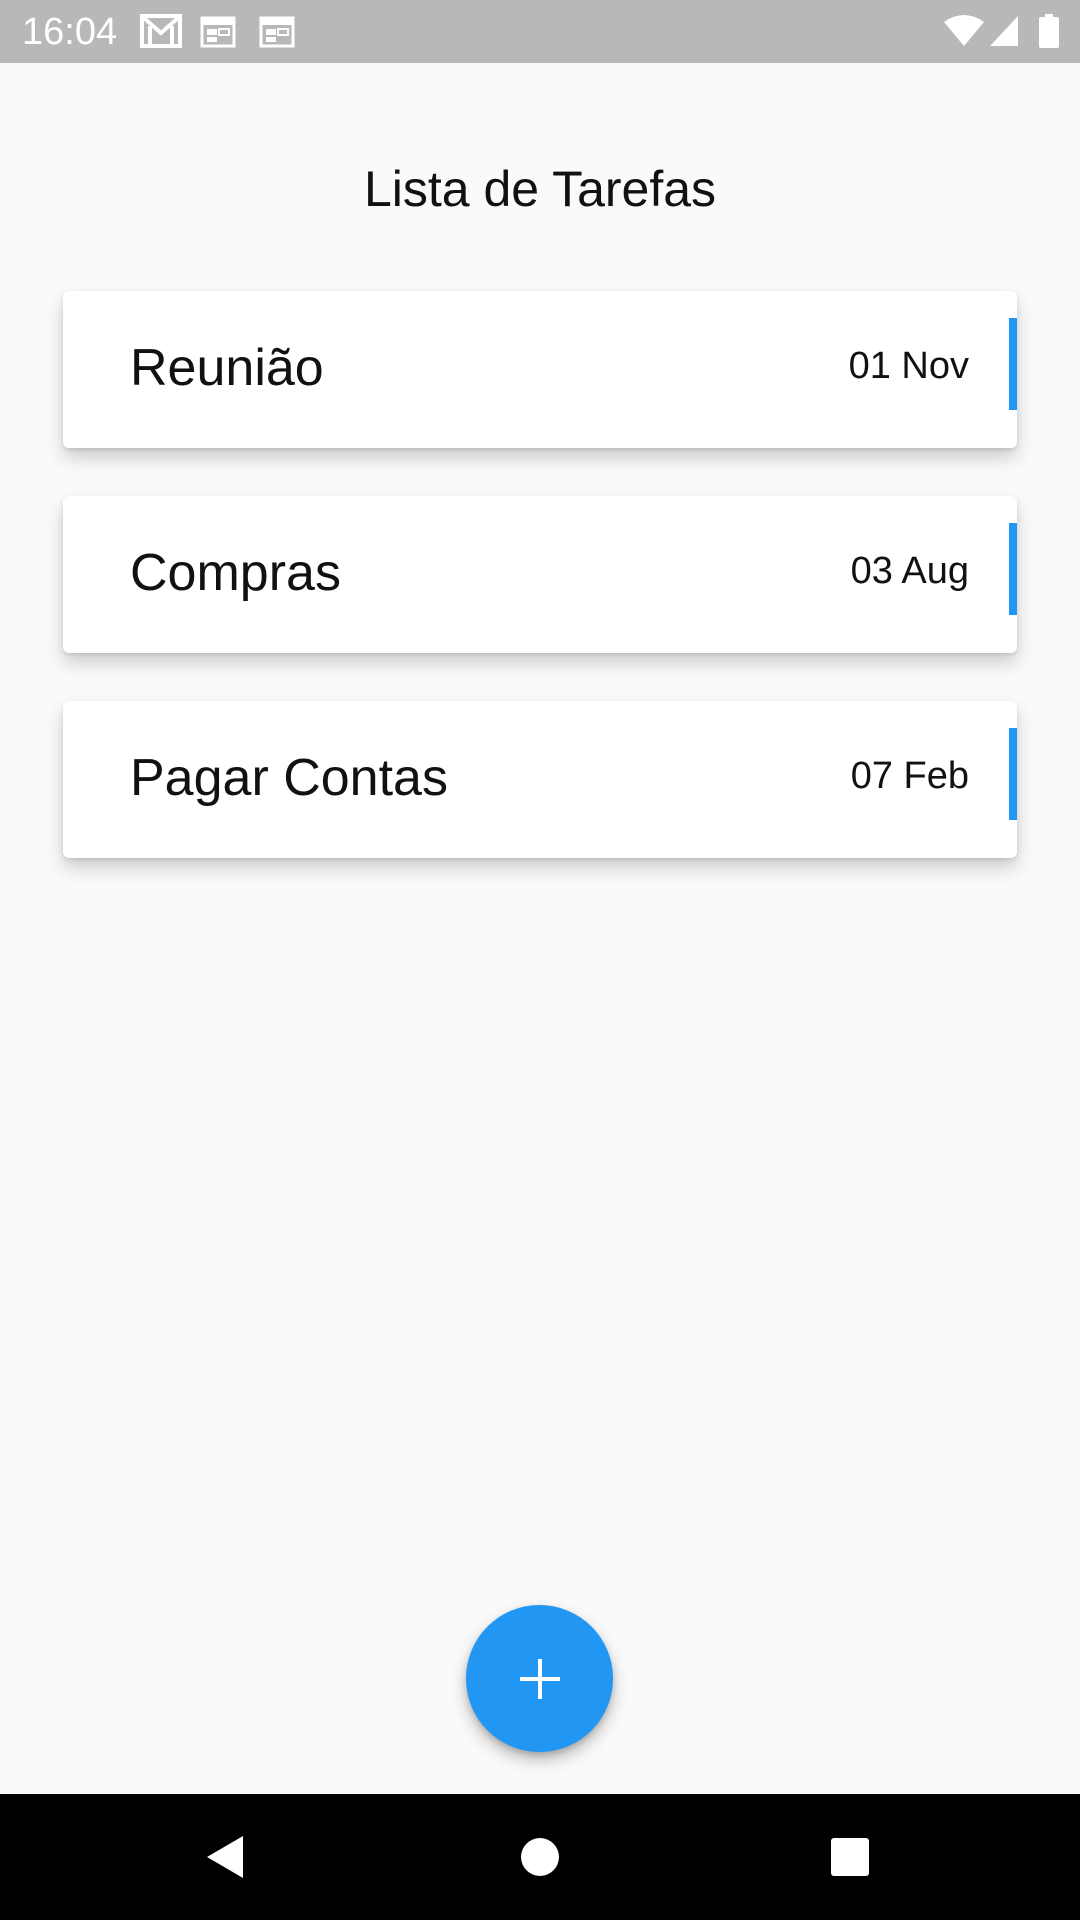 This screenshot has width=1080, height=1920. I want to click on task-name: Compras, so click(235, 573).